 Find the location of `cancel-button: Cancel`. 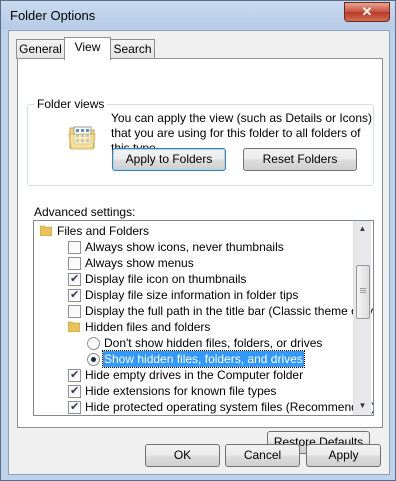

cancel-button: Cancel is located at coordinates (262, 455).